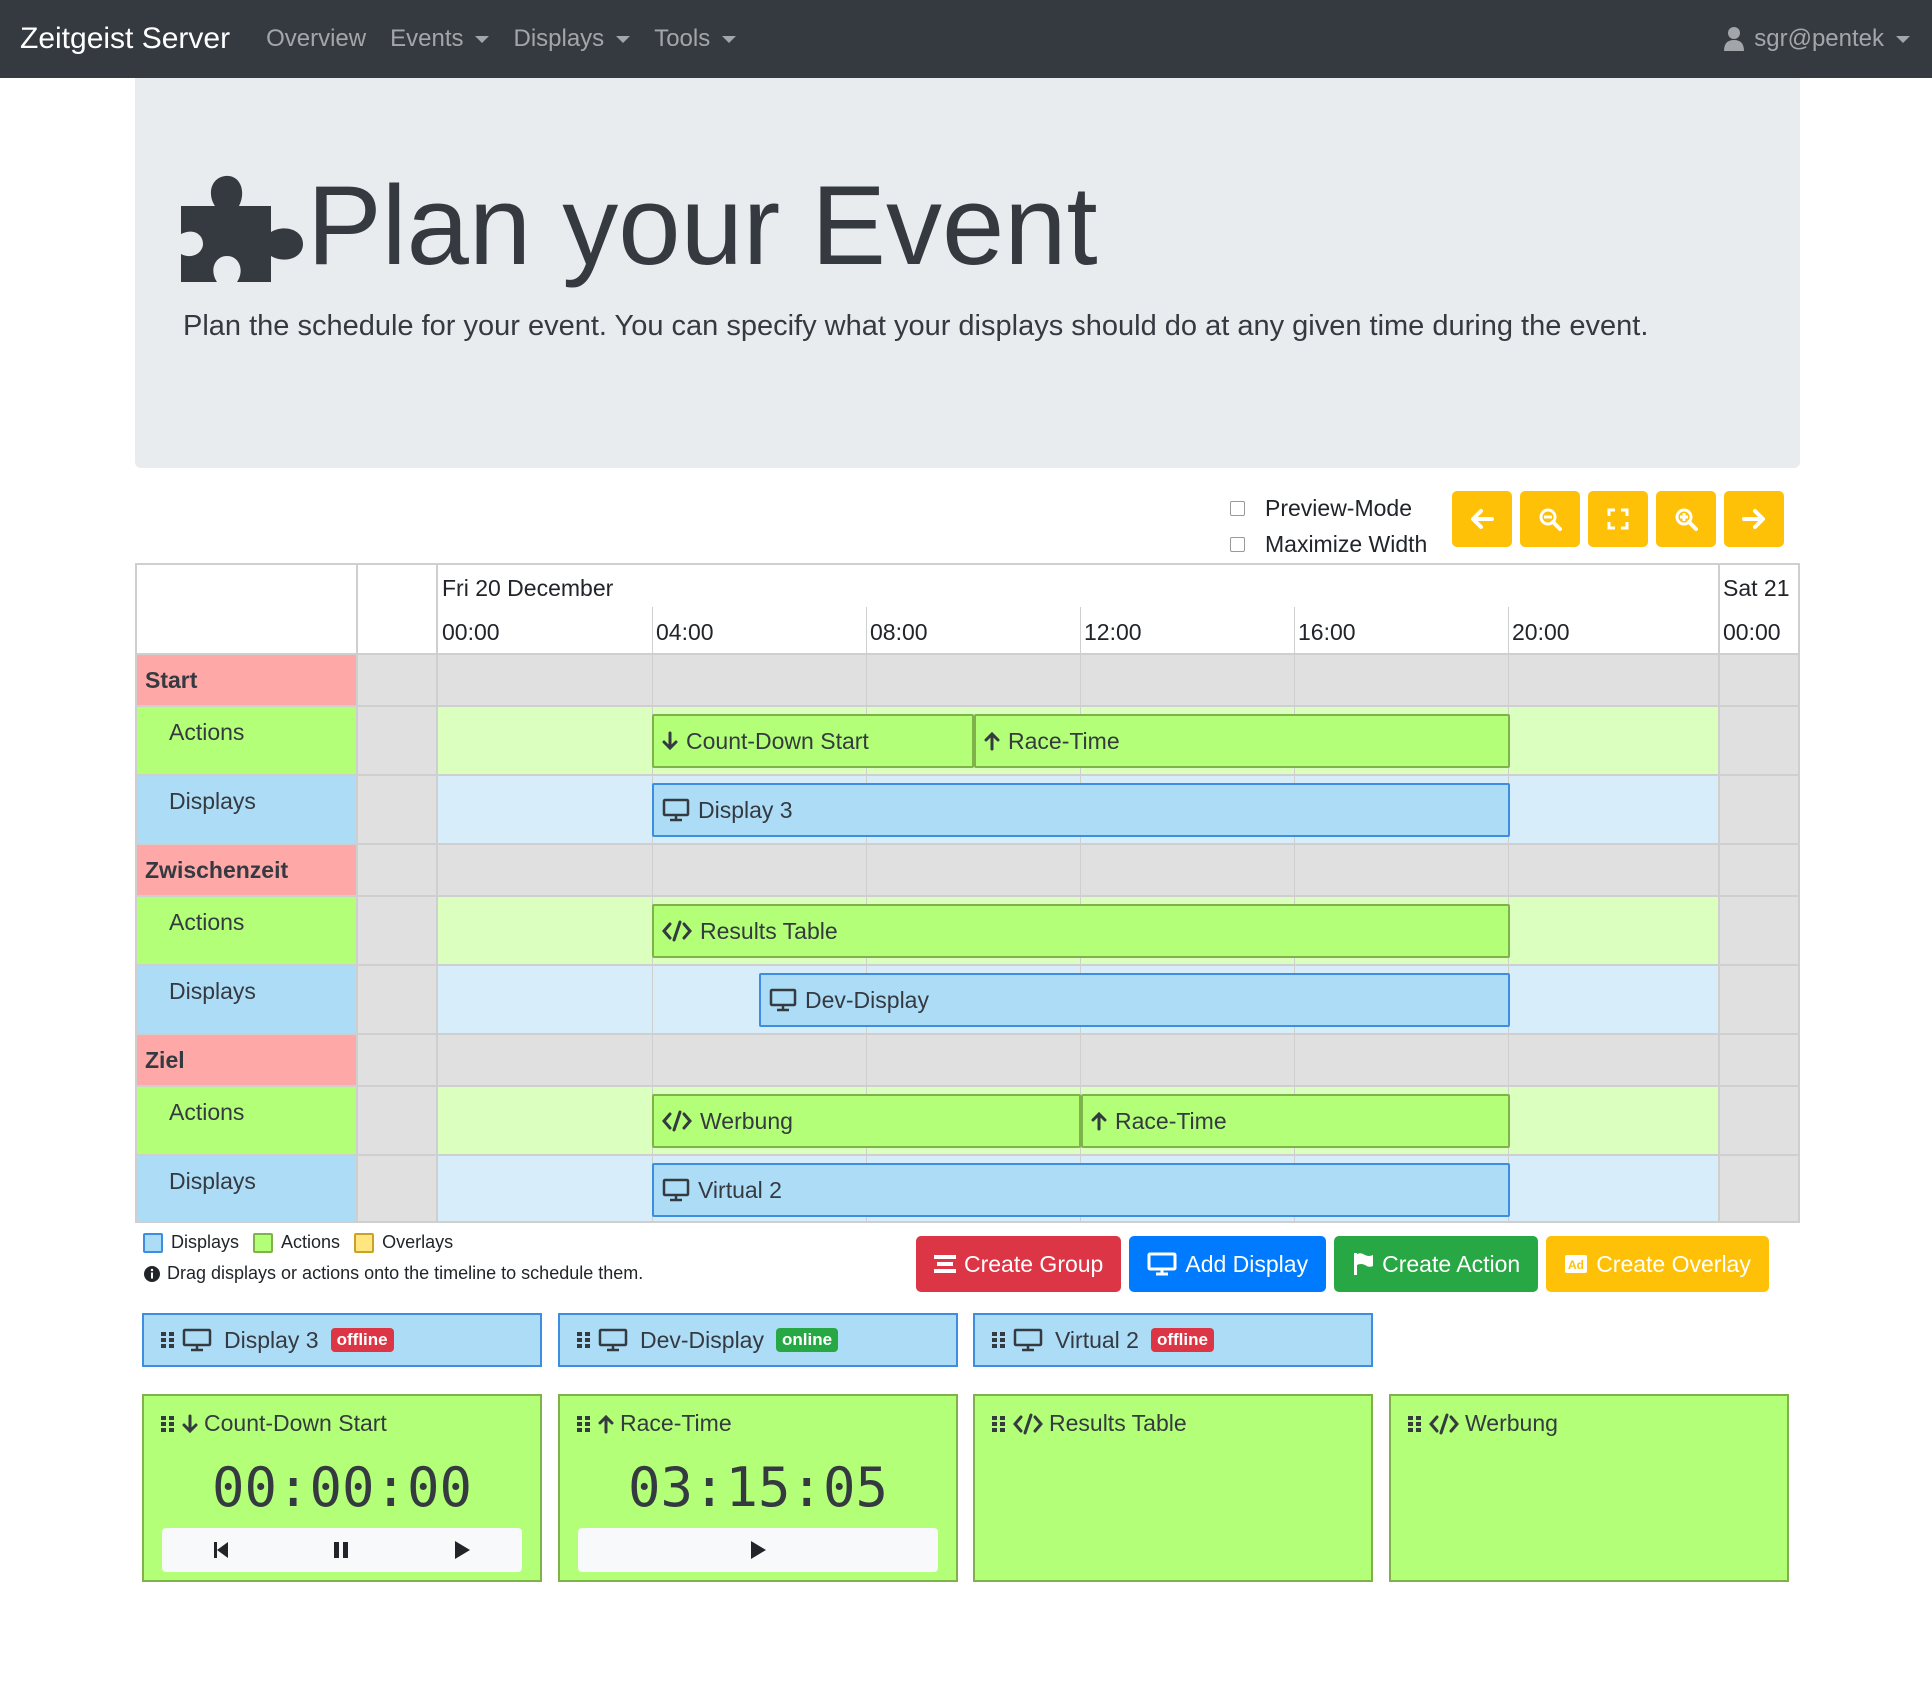  I want to click on displays-track: Display 3, so click(1078, 809).